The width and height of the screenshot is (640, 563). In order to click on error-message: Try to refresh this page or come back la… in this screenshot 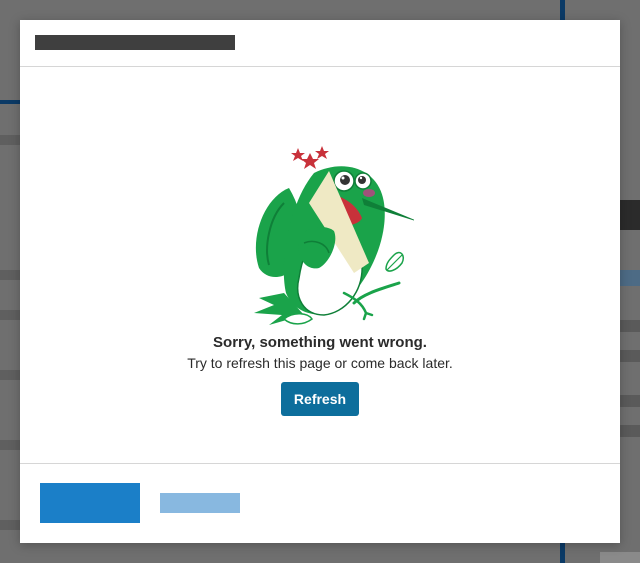, I will do `click(320, 363)`.